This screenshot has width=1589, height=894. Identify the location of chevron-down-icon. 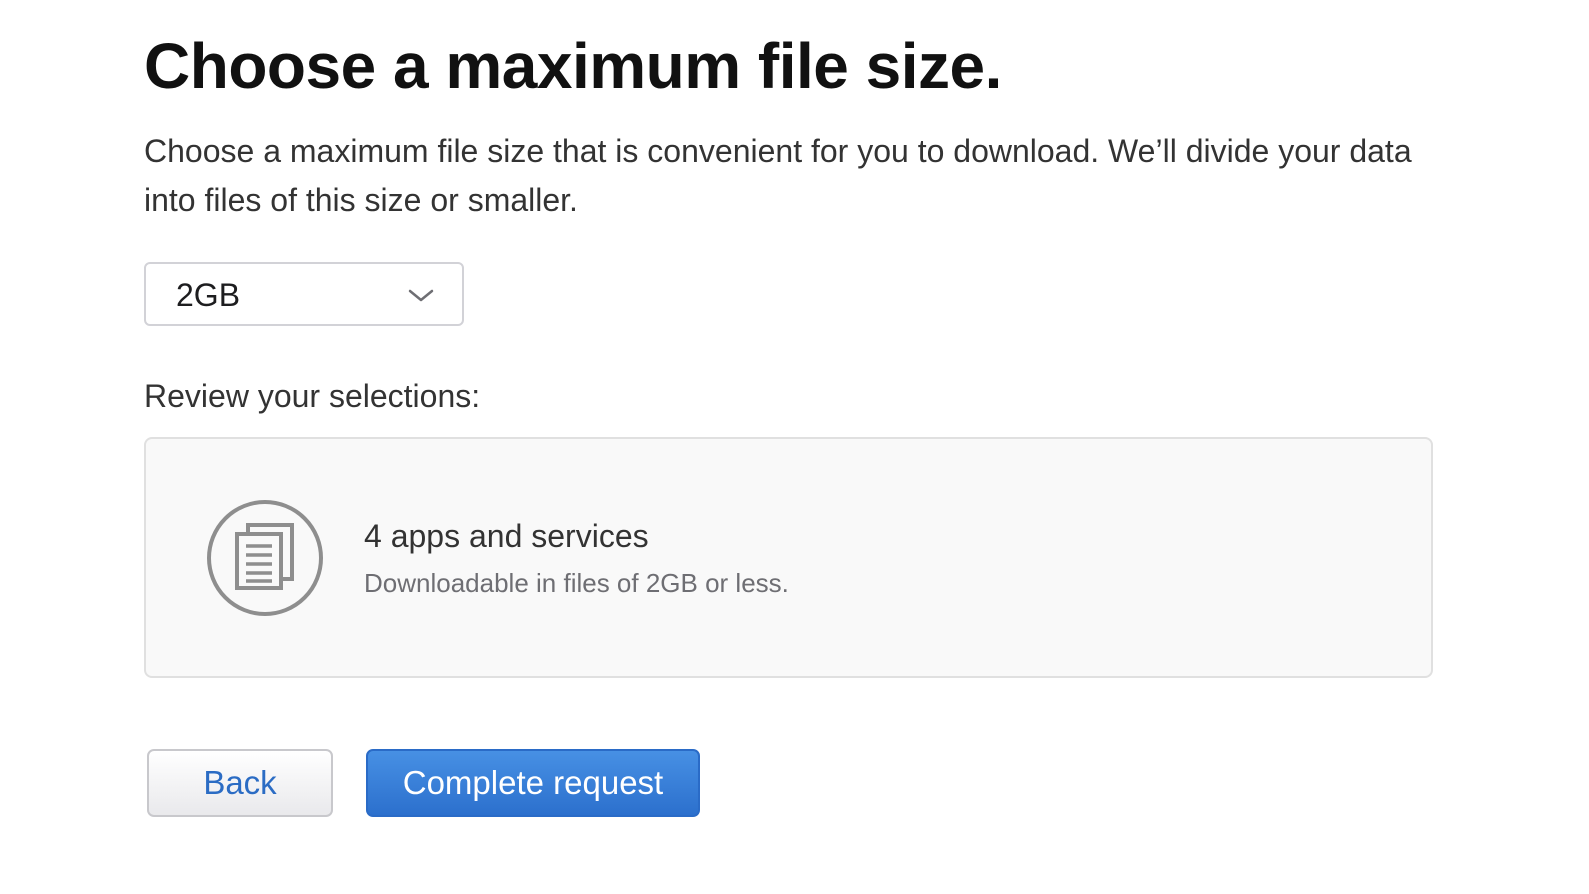
(421, 295).